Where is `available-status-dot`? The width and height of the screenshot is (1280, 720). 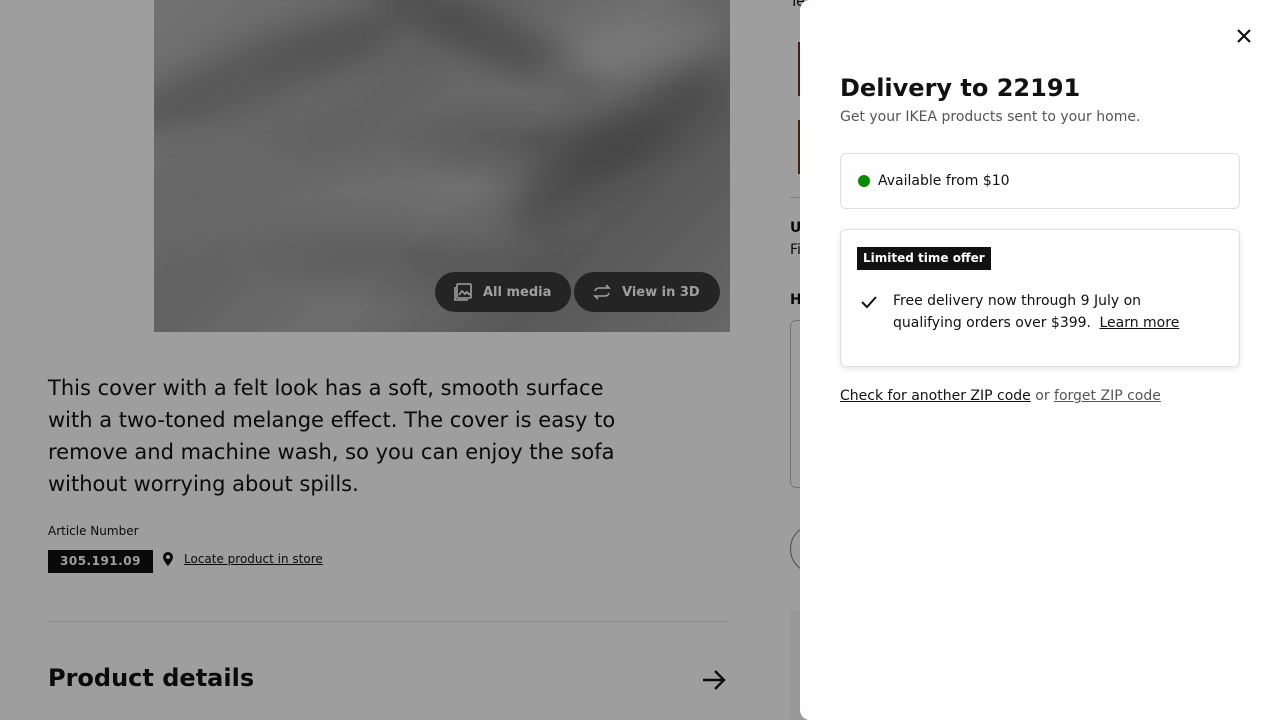 available-status-dot is located at coordinates (864, 181).